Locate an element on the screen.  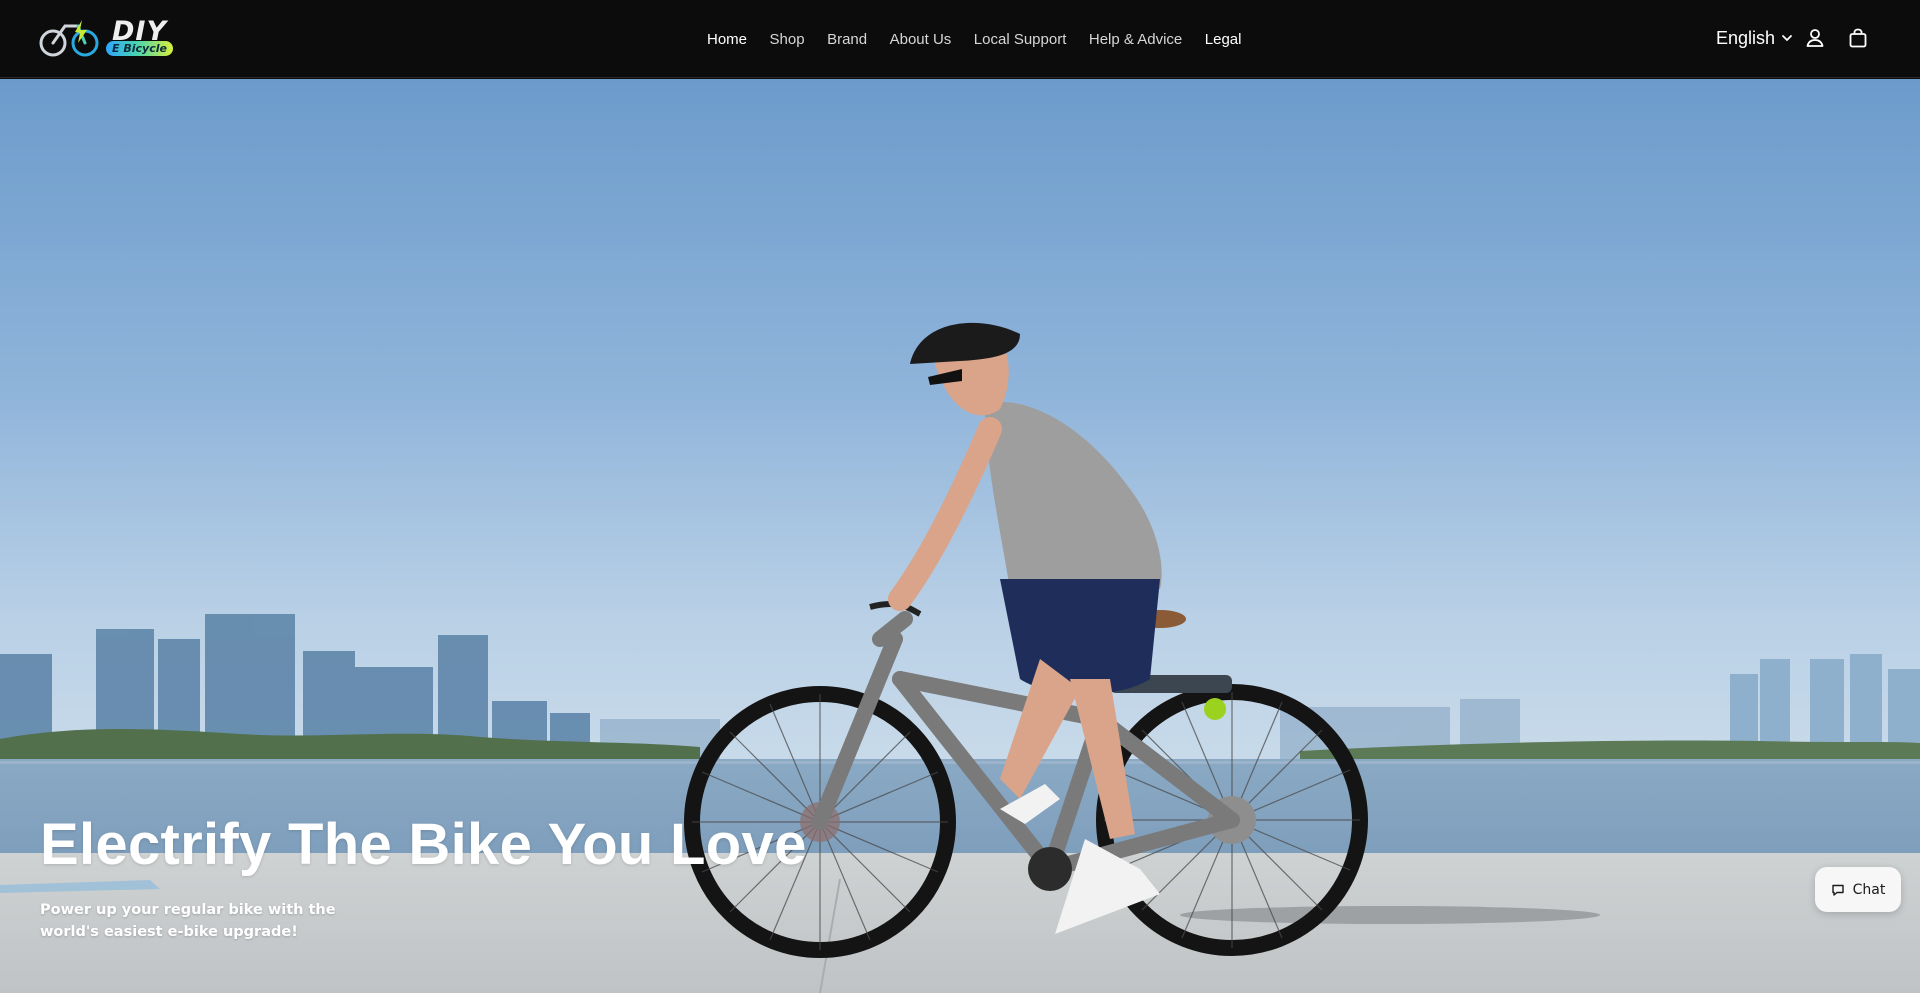
nav-legal: Legal is located at coordinates (1223, 39).